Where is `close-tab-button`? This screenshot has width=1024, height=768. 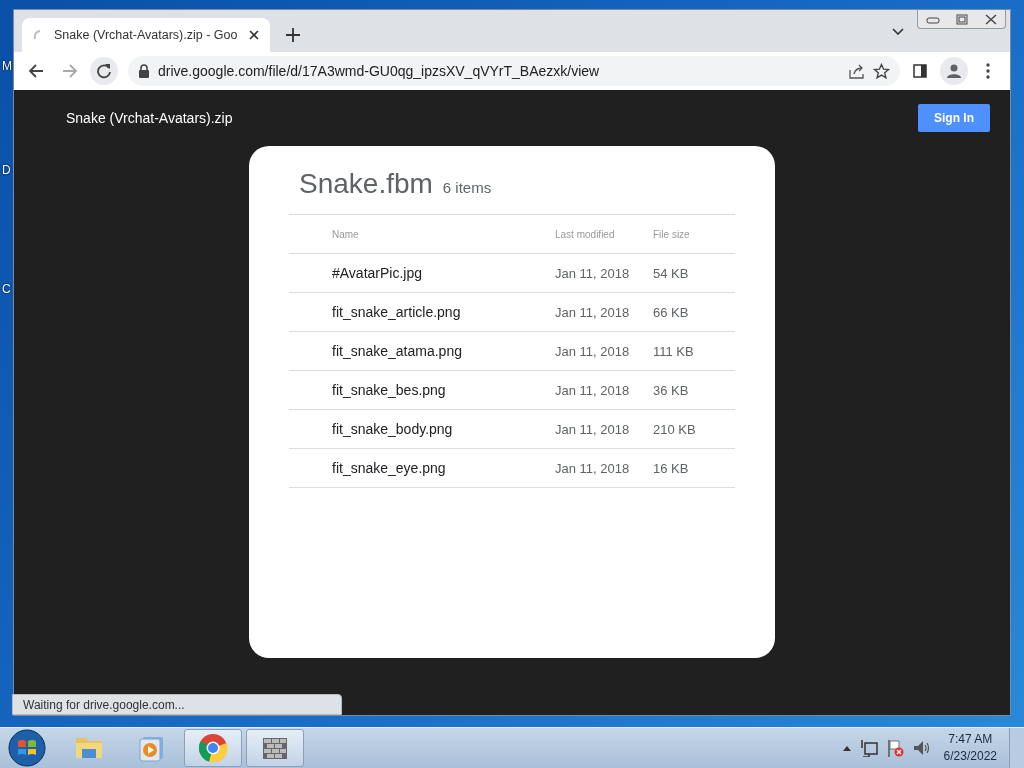 close-tab-button is located at coordinates (254, 35).